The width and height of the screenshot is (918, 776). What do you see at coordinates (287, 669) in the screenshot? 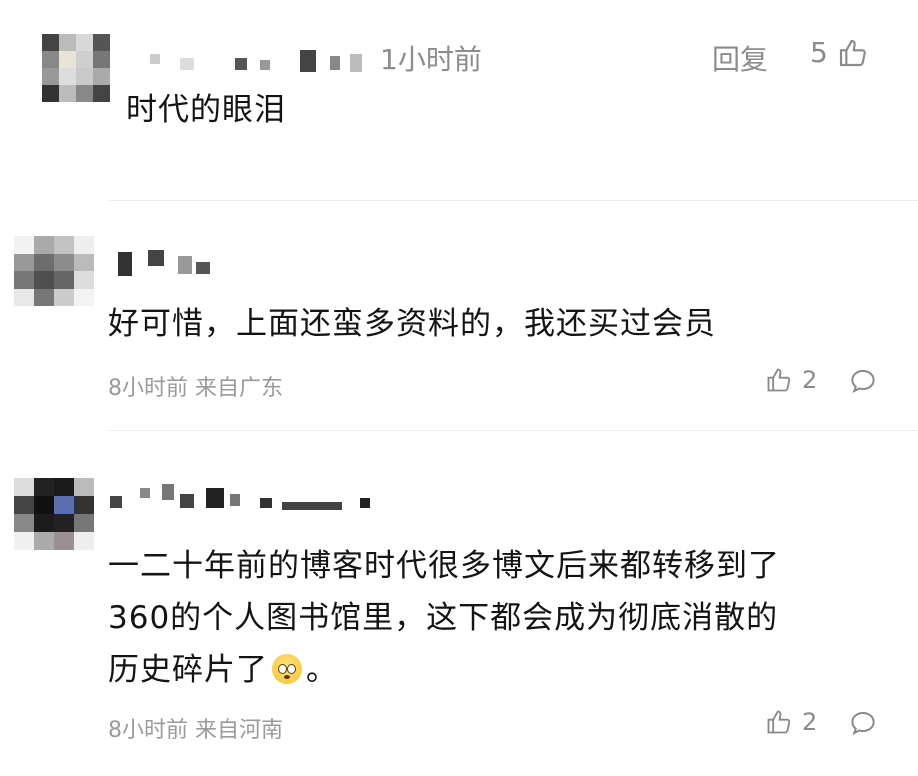
I see `flushed-face-emoji` at bounding box center [287, 669].